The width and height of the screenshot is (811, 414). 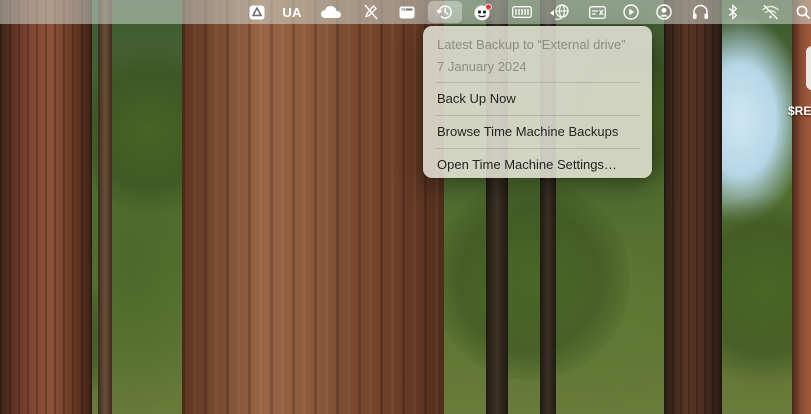 I want to click on play-icon, so click(x=631, y=12).